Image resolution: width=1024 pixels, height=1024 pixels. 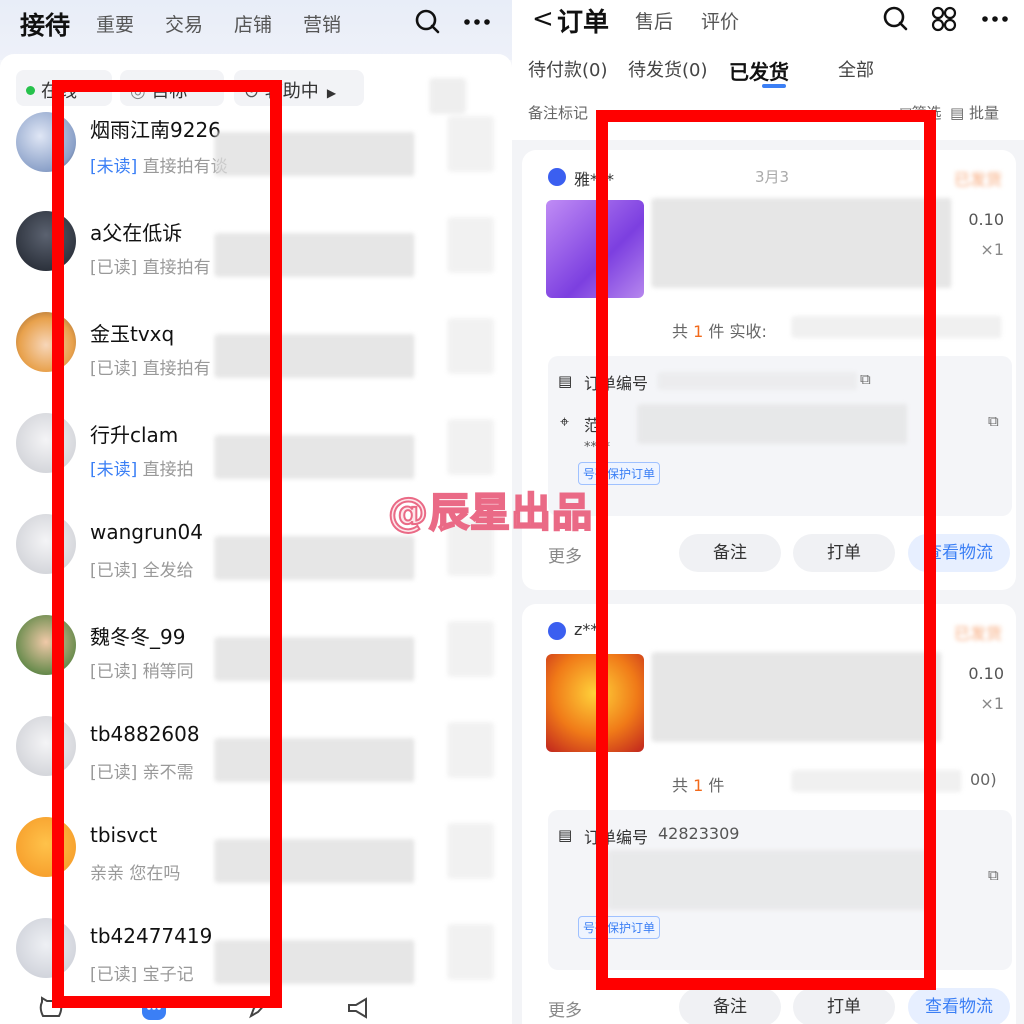 I want to click on remark-filter: 备注标记, so click(x=558, y=112).